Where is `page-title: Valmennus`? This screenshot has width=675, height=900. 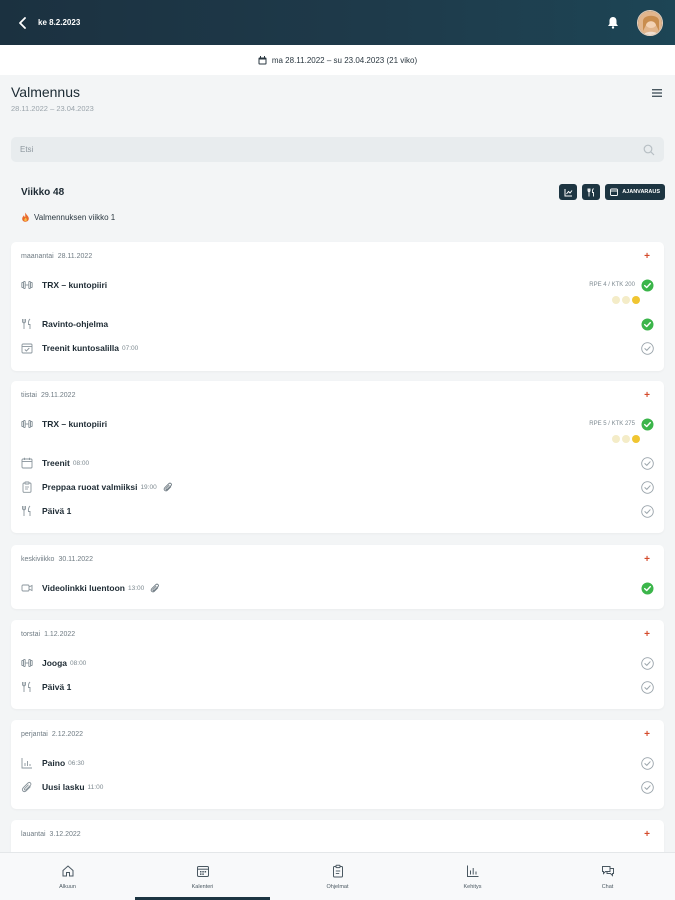
page-title: Valmennus is located at coordinates (46, 92).